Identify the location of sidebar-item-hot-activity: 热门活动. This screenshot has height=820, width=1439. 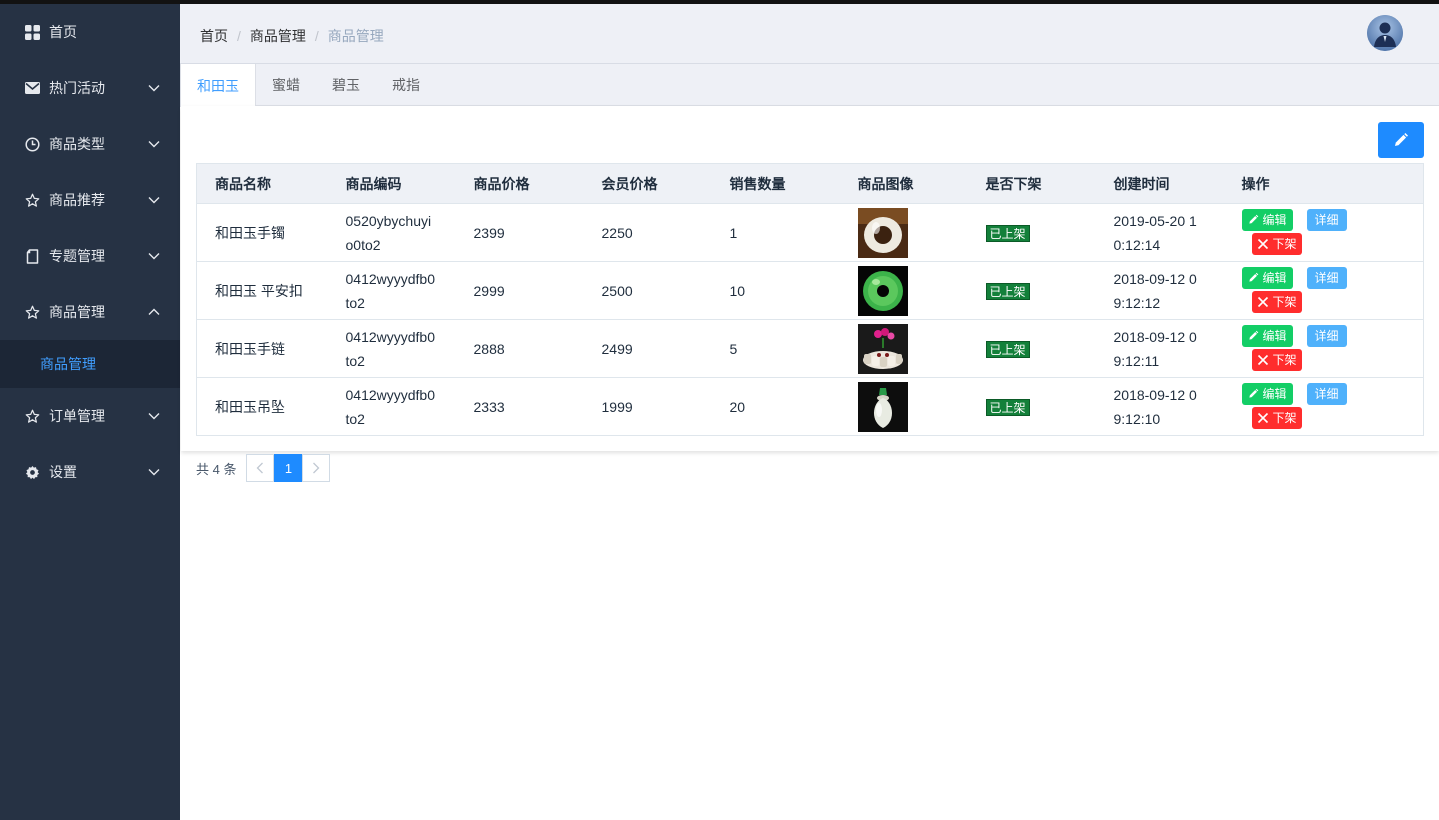
(90, 88).